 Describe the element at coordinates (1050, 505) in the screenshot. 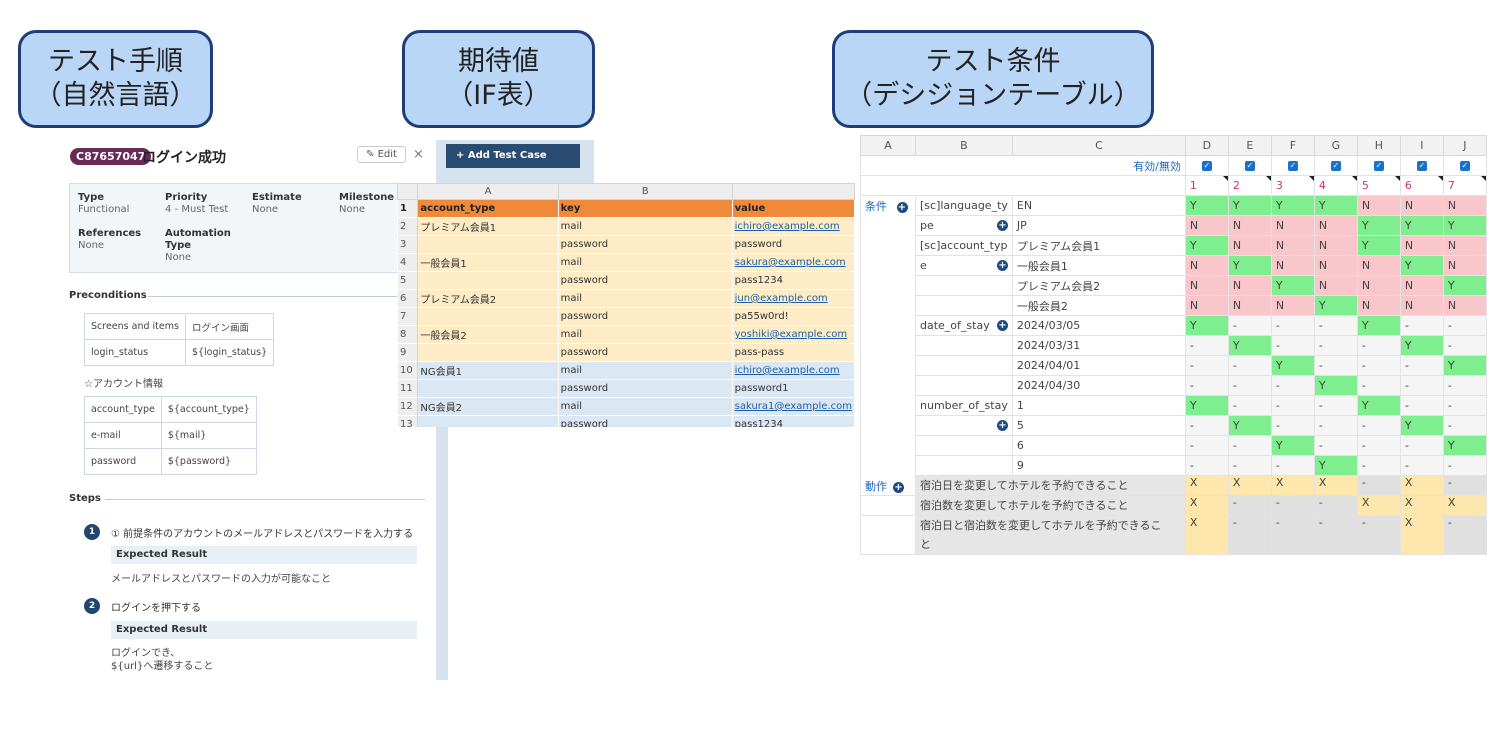

I see `action-text-cell: 宿泊数を変更してホテルを予約できること` at that location.